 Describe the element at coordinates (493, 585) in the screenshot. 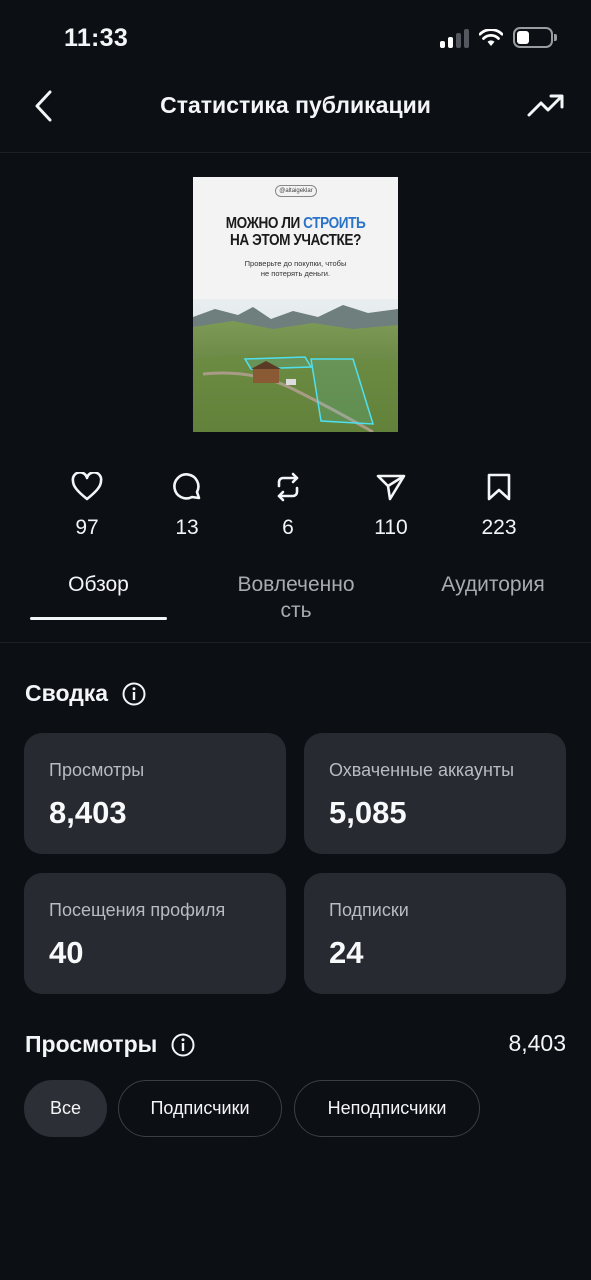

I see `tab-audience: Аудитория` at that location.